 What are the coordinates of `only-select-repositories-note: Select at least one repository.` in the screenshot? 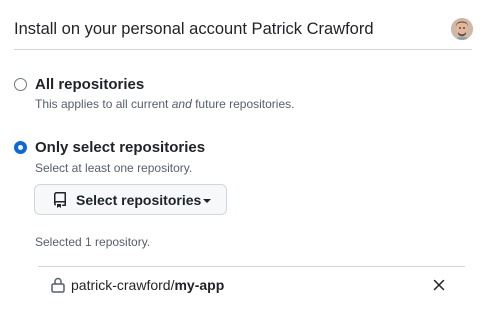 It's located at (114, 168).